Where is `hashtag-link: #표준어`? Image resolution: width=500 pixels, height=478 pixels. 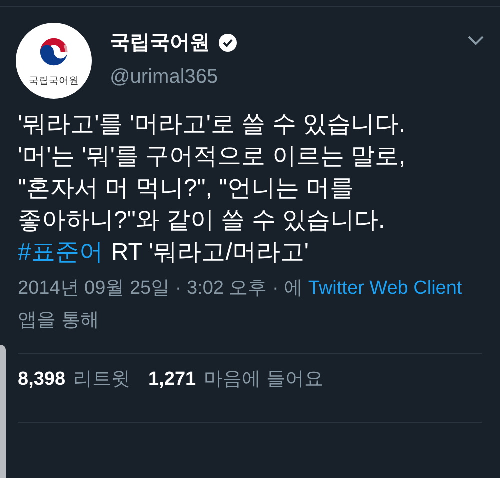
hashtag-link: #표준어 is located at coordinates (61, 253).